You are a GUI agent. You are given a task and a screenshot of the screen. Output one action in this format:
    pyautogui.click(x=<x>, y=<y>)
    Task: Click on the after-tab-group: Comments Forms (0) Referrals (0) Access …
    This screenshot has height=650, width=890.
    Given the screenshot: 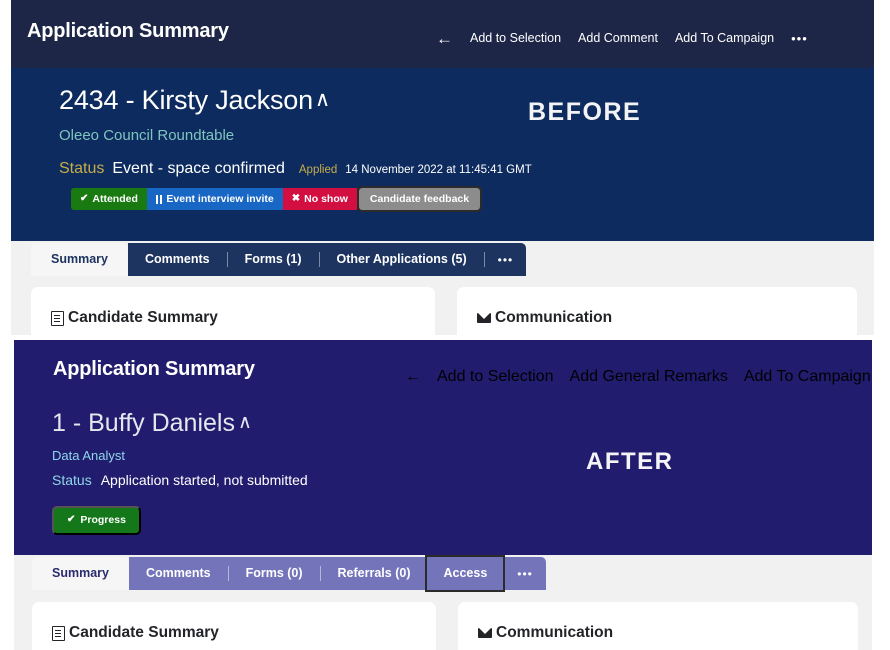 What is the action you would take?
    pyautogui.click(x=337, y=573)
    